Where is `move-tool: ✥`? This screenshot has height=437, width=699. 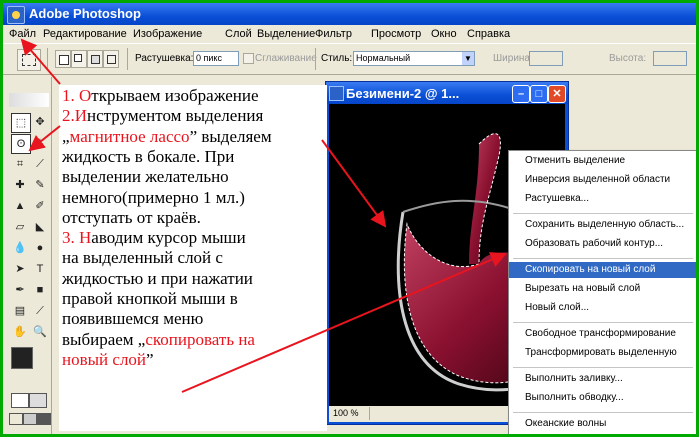
move-tool: ✥ is located at coordinates (40, 122).